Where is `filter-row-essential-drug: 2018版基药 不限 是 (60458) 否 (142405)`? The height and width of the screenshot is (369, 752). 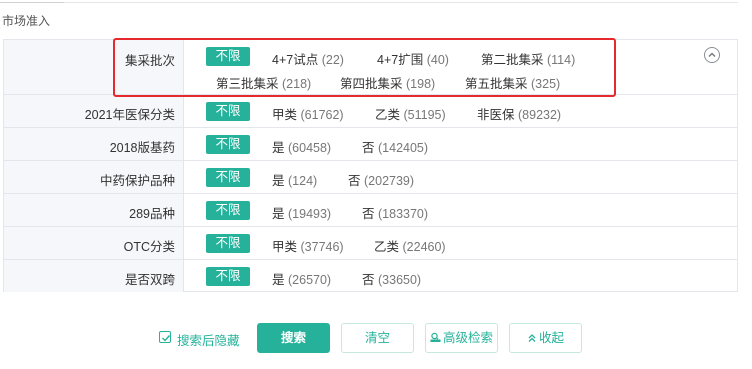 filter-row-essential-drug: 2018版基药 不限 是 (60458) 否 (142405) is located at coordinates (370, 144).